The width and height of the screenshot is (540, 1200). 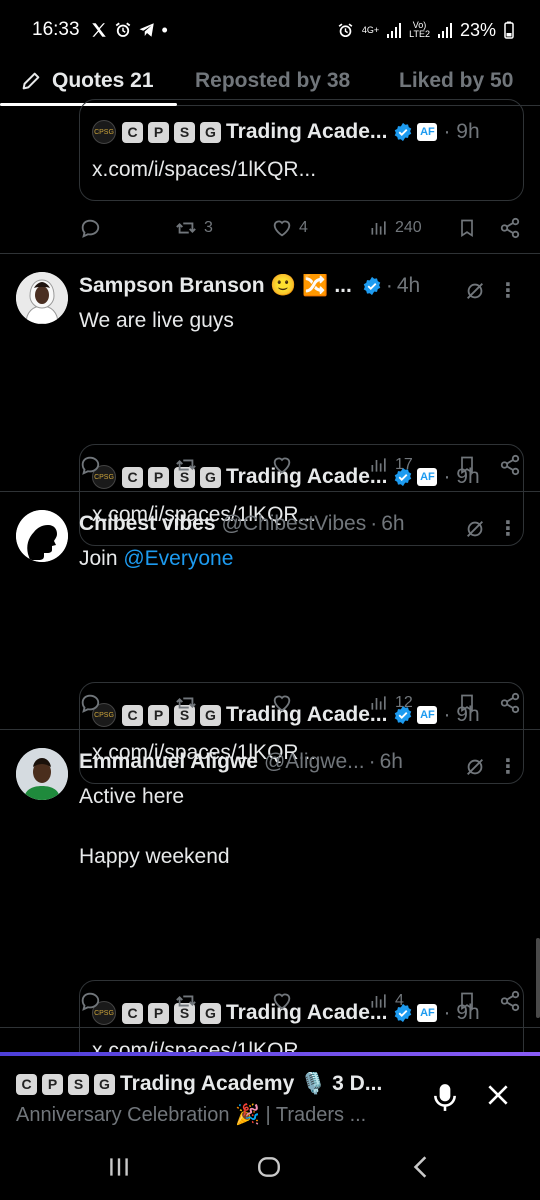 I want to click on space-progress-line, so click(x=270, y=1054).